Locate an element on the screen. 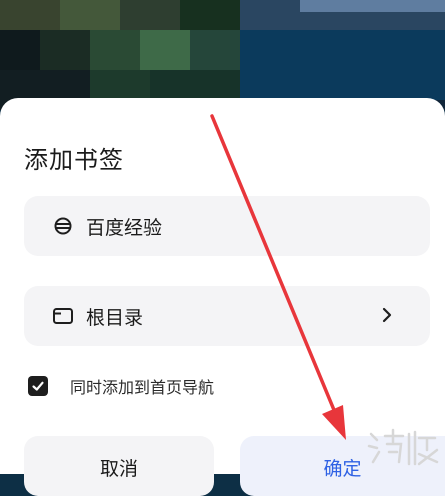 The image size is (445, 496). bookmark-folder-field: 根目录 is located at coordinates (227, 316).